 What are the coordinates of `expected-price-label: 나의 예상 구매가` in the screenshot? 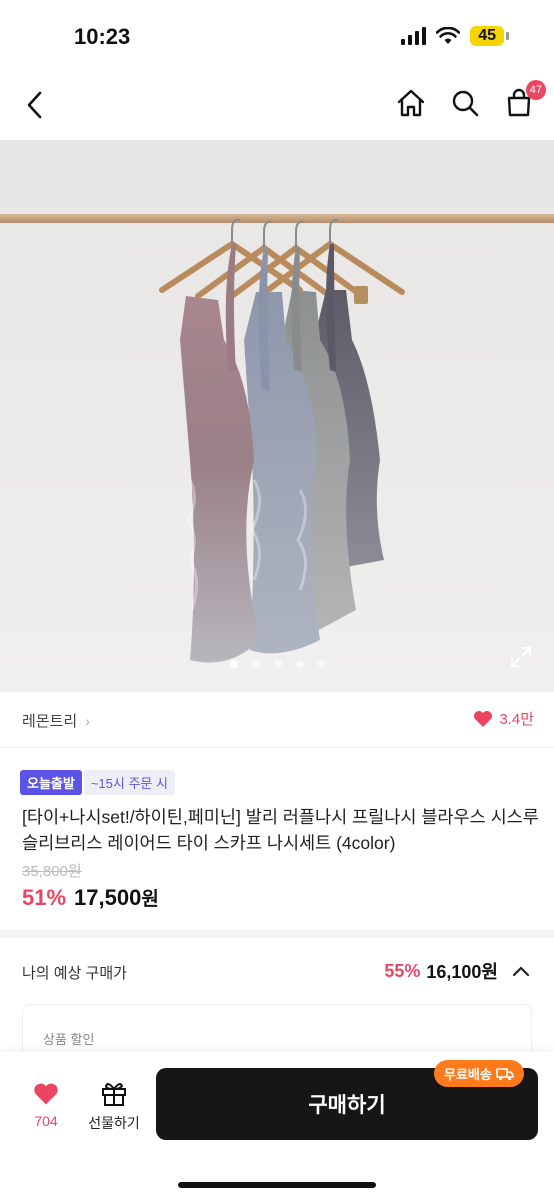 It's located at (74, 973).